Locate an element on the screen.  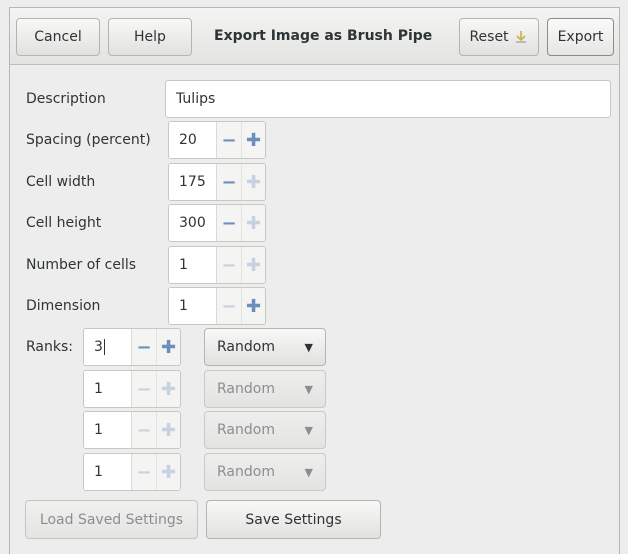
help-button: Help is located at coordinates (150, 37).